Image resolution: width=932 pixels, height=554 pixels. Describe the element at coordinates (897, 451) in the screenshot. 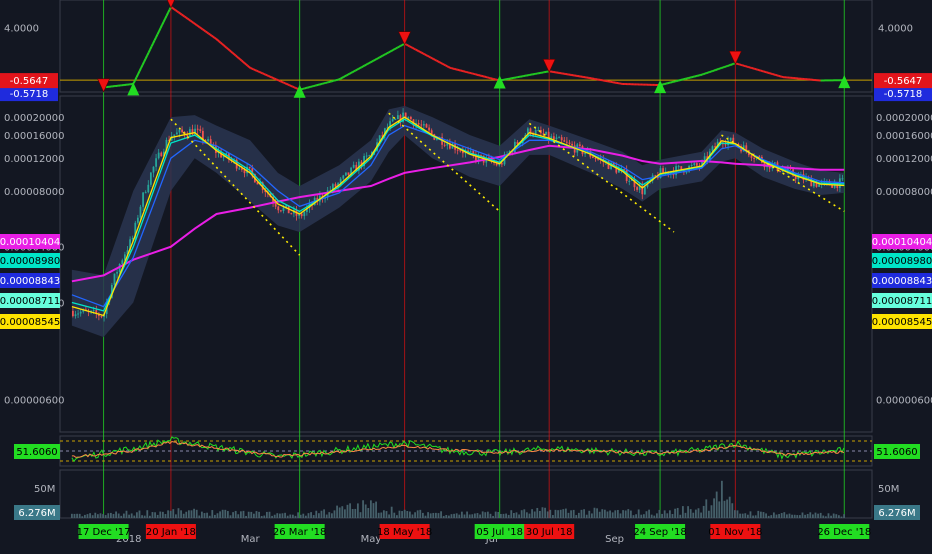

I see `rsi-value-tag-right: 51.6060` at that location.